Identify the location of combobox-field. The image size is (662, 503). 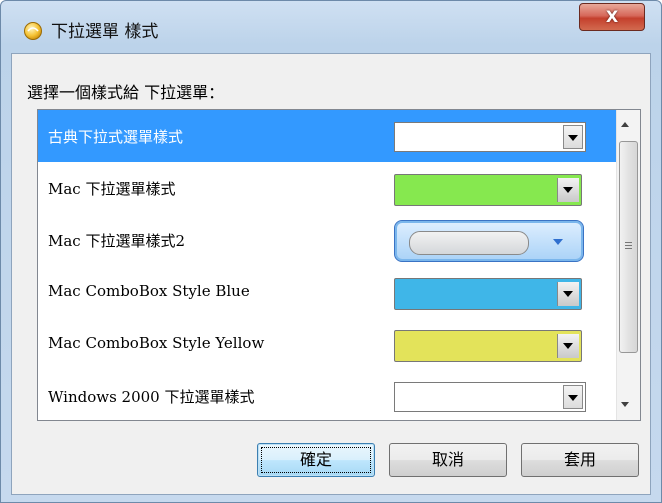
(469, 243).